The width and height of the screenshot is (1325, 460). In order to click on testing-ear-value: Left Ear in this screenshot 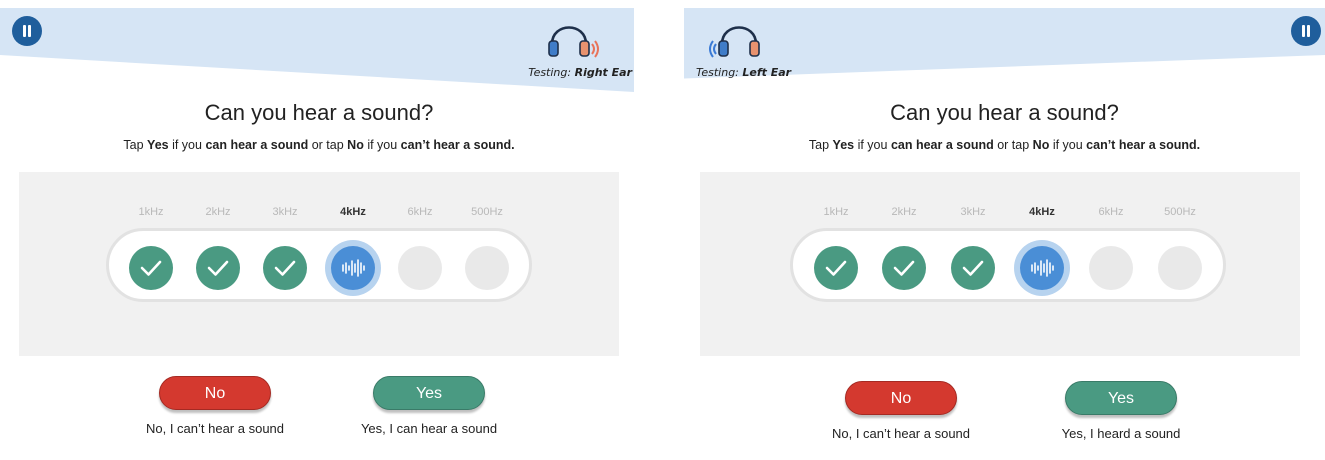, I will do `click(767, 72)`.